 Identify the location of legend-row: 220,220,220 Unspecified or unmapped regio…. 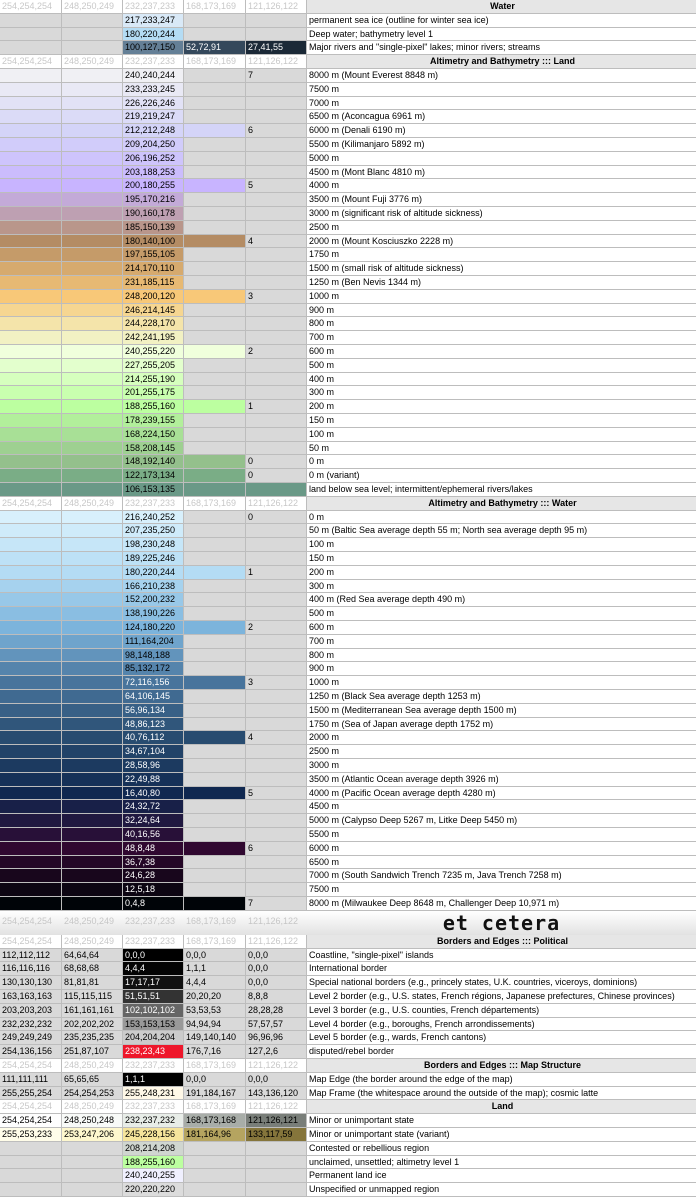
(348, 1190).